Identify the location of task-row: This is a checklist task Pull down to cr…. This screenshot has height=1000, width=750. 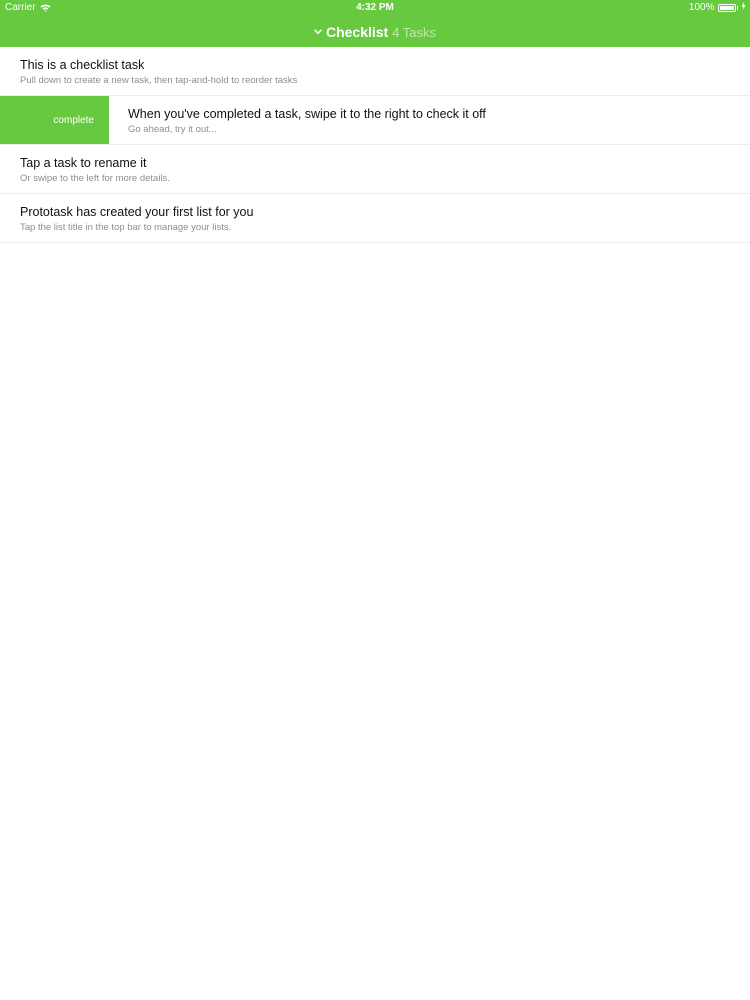
(375, 71).